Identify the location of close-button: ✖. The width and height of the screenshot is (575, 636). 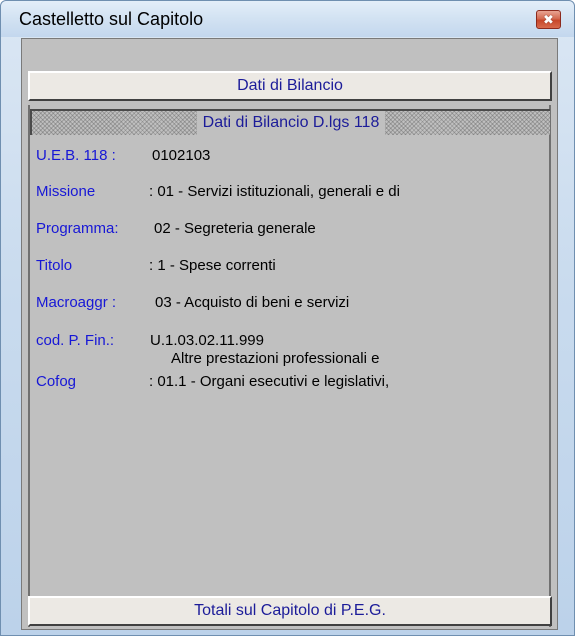
(548, 19).